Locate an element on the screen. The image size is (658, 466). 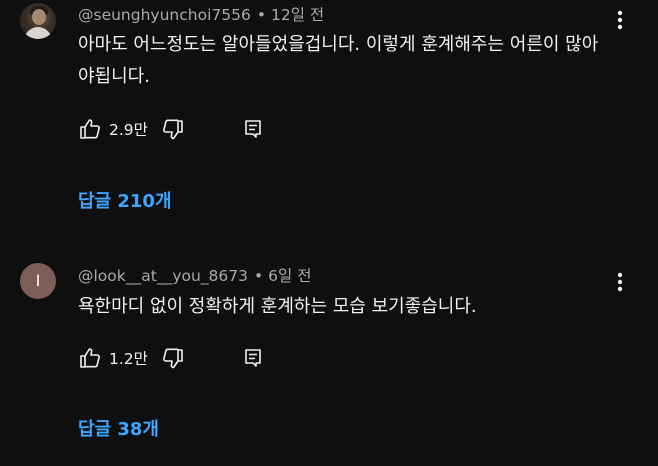
more-options-button is located at coordinates (620, 282).